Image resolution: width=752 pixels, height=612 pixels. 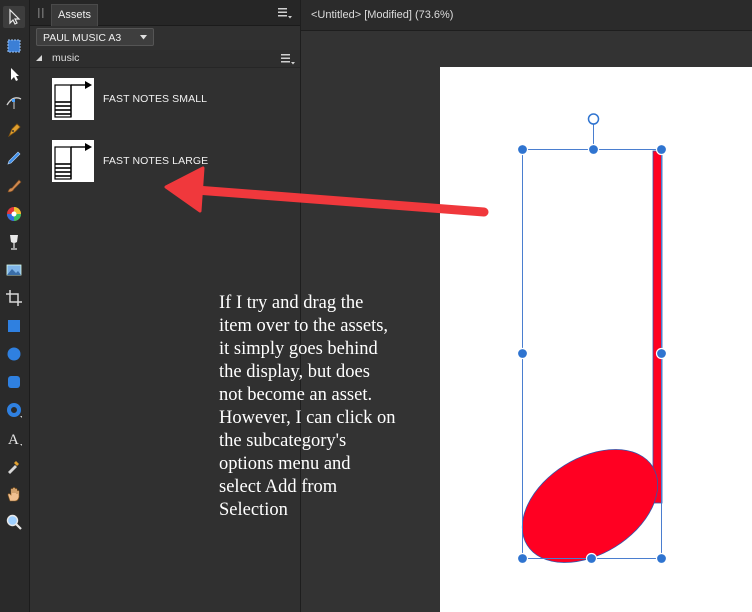 What do you see at coordinates (156, 161) in the screenshot?
I see `asset-label: FAST NOTES LARGE` at bounding box center [156, 161].